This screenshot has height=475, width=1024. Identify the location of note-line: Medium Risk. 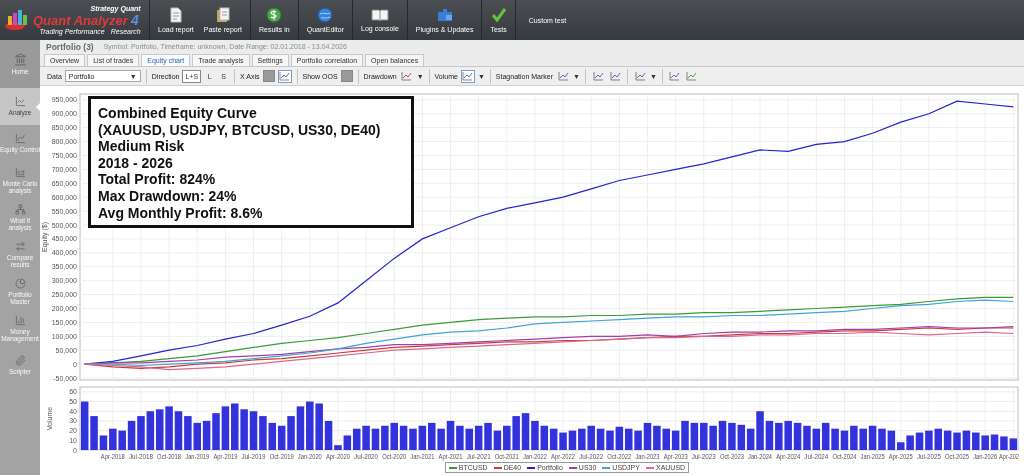
(142, 146).